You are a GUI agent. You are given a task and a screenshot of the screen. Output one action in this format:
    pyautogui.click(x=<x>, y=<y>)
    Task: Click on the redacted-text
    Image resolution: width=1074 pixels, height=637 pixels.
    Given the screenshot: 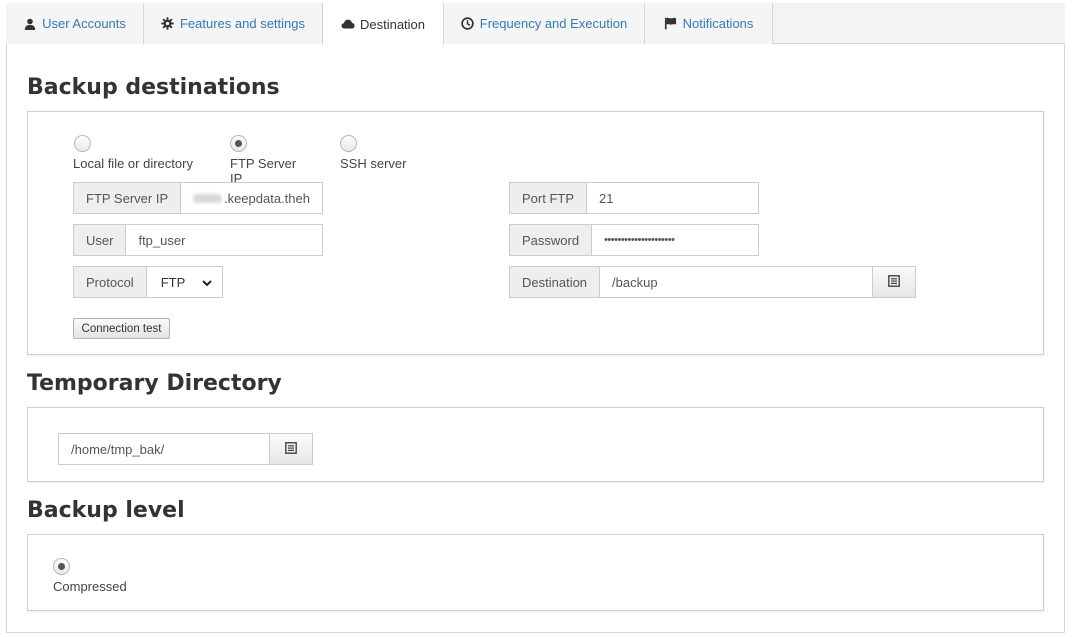 What is the action you would take?
    pyautogui.click(x=207, y=198)
    